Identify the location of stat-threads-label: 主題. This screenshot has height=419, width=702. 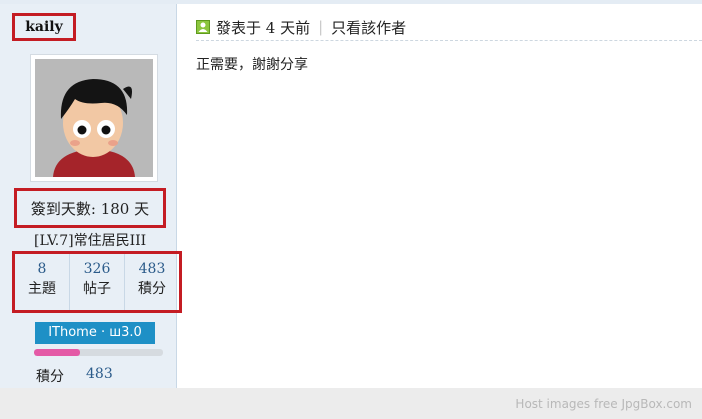
(42, 289).